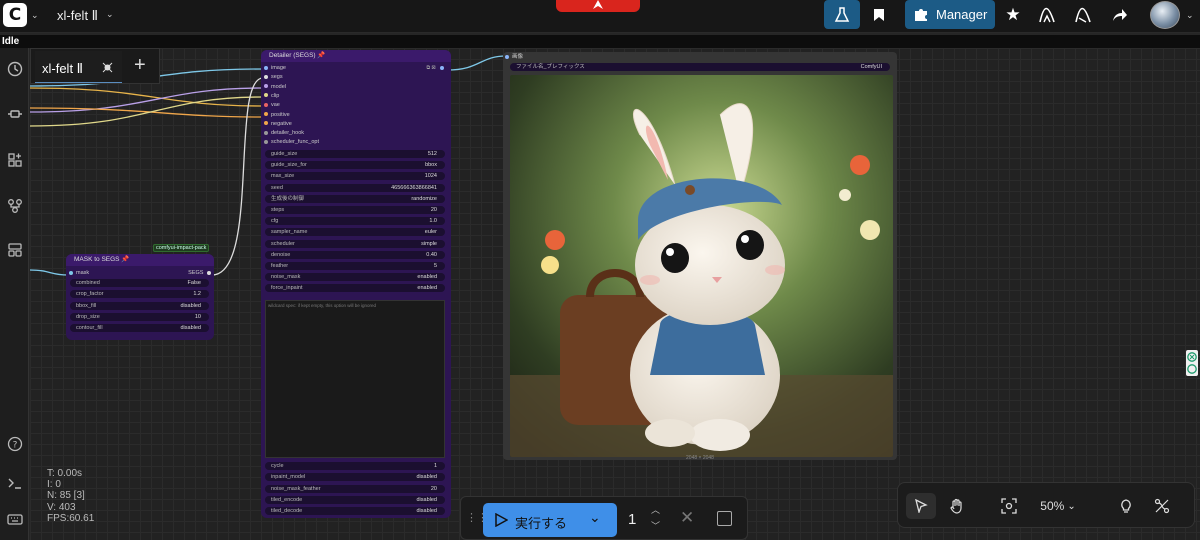  What do you see at coordinates (1126, 506) in the screenshot?
I see `hint-button` at bounding box center [1126, 506].